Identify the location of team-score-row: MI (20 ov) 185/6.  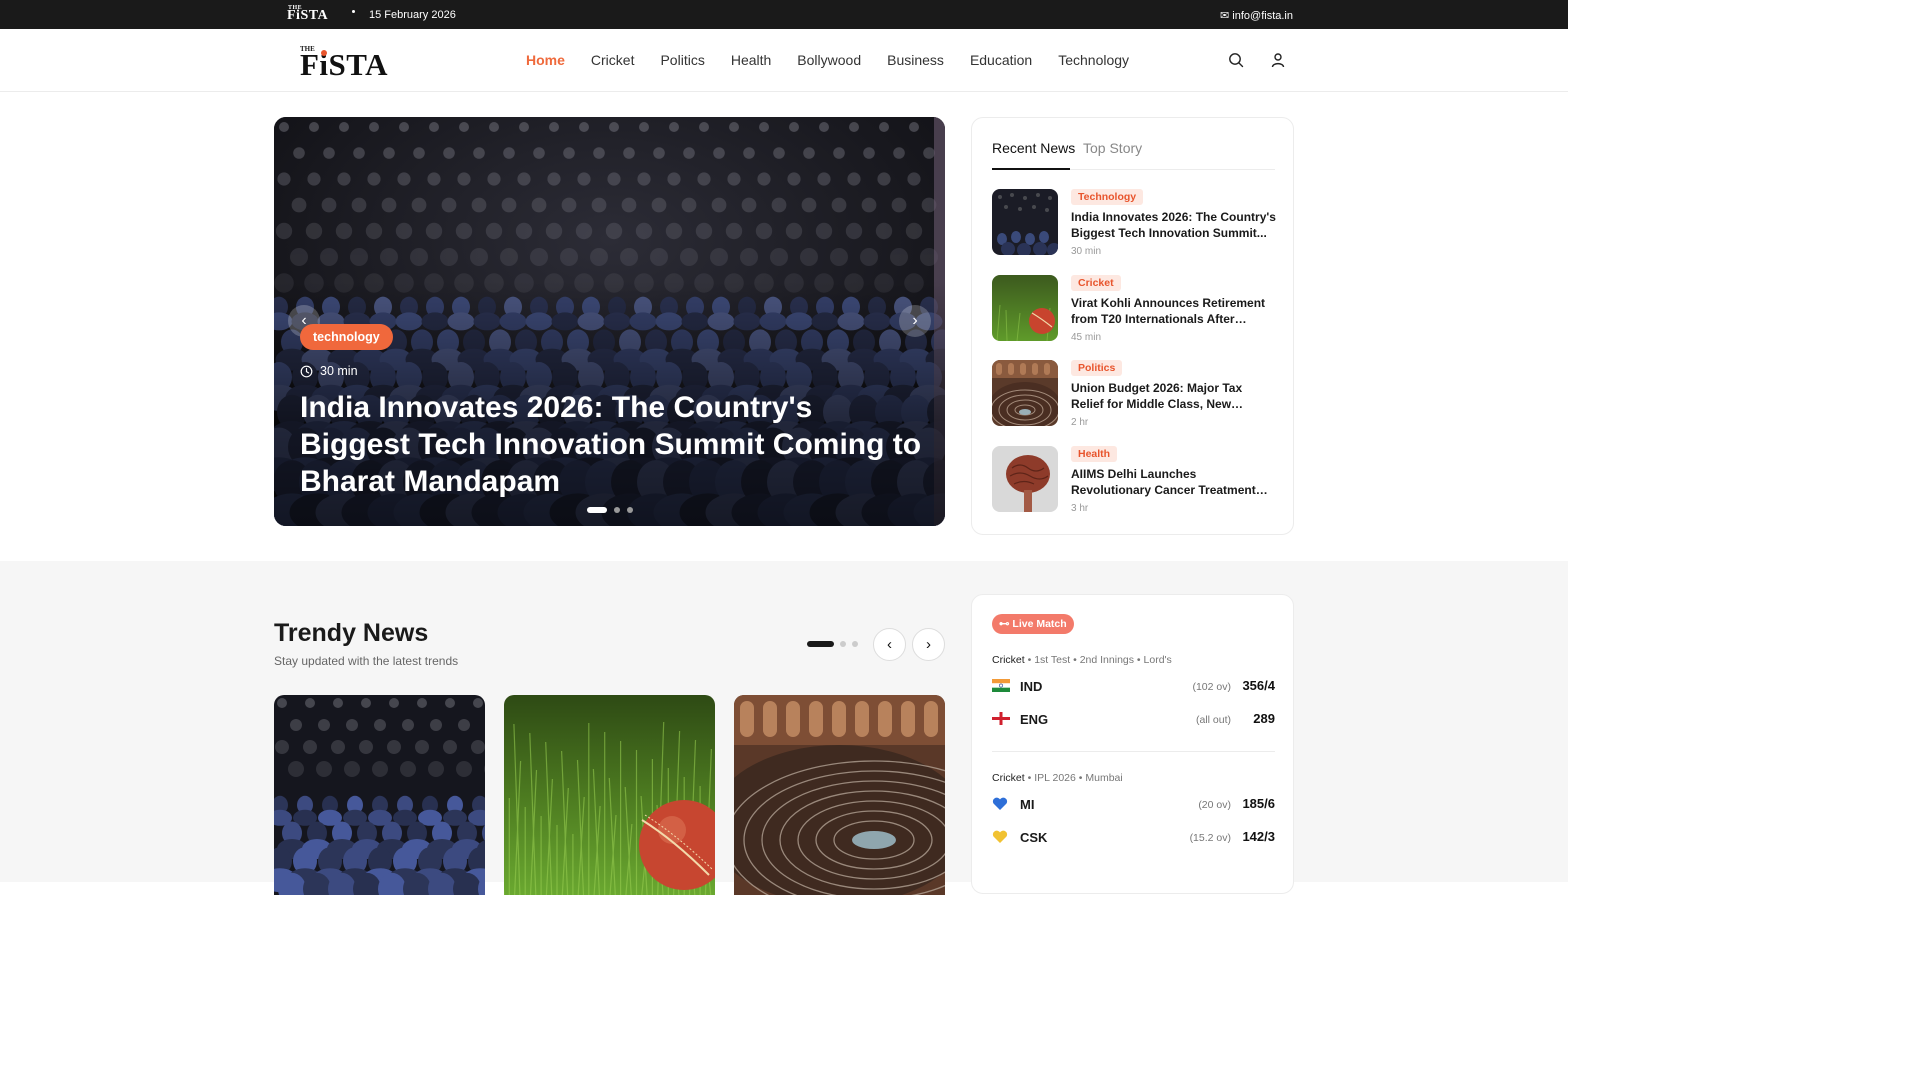
(1133, 805).